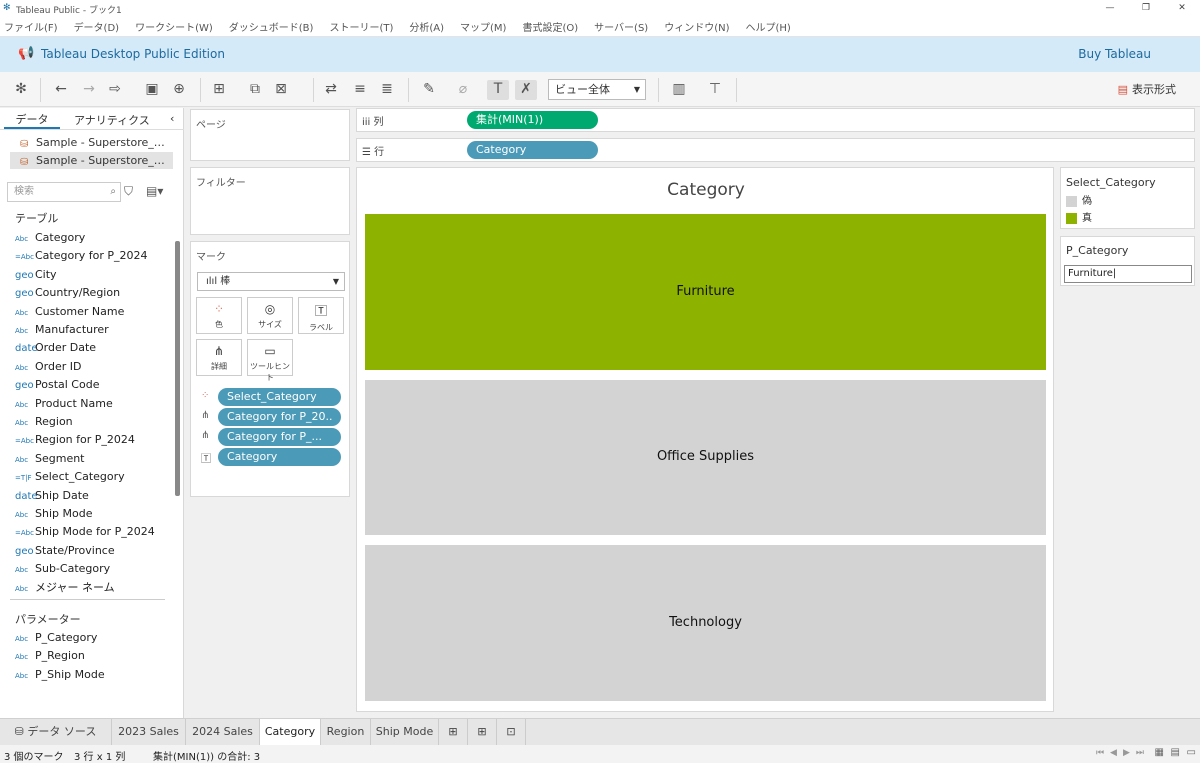  What do you see at coordinates (255, 90) in the screenshot?
I see `duplicate-sheet-icon: ⧉` at bounding box center [255, 90].